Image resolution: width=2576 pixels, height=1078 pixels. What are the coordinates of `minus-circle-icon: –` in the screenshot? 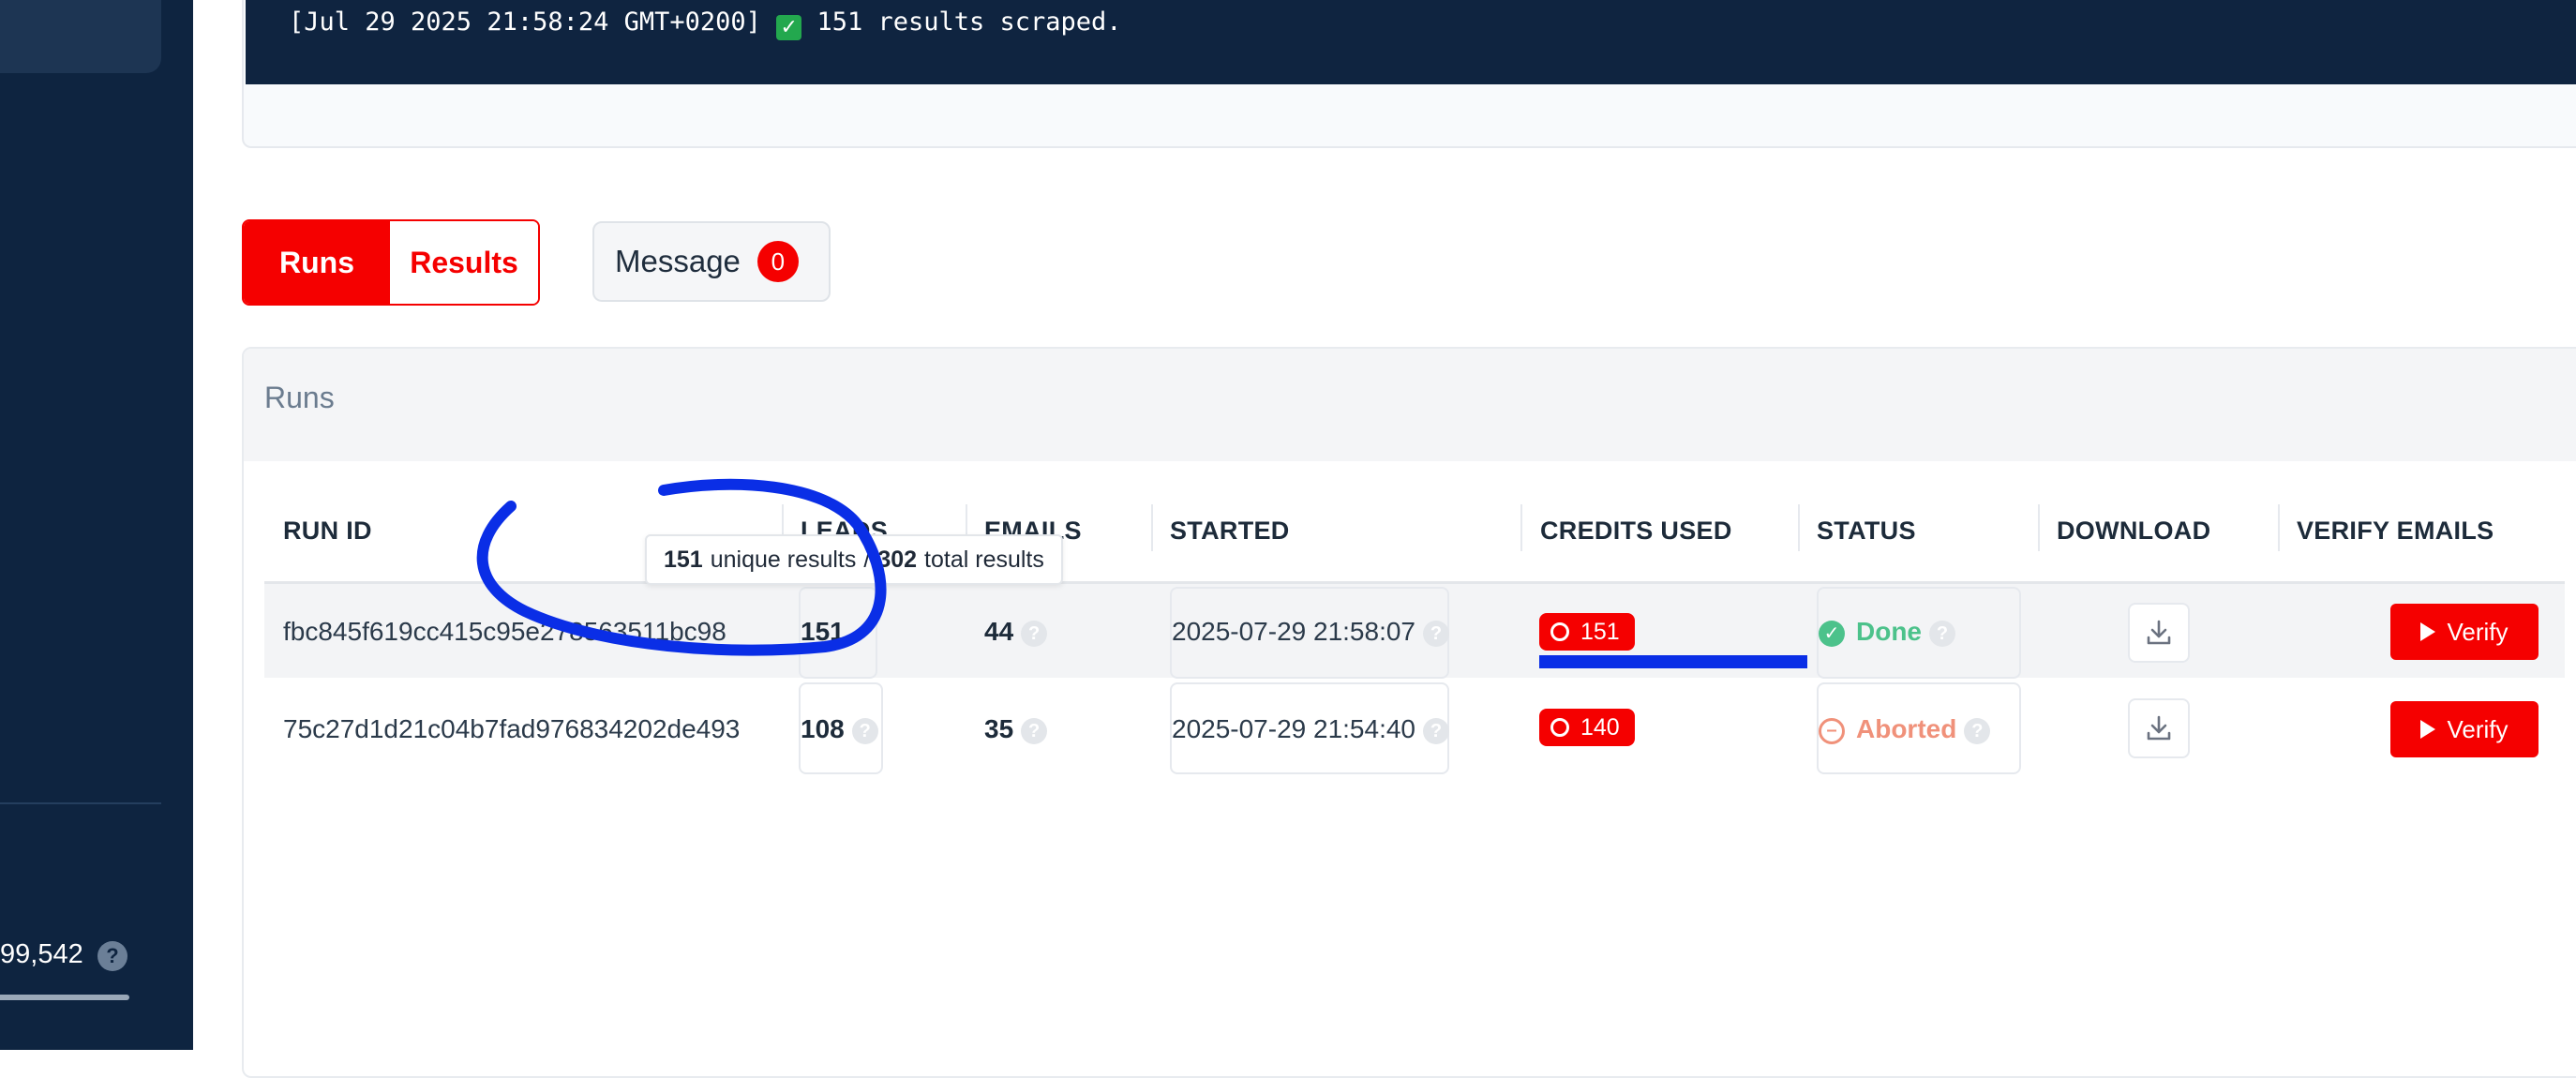 It's located at (1832, 730).